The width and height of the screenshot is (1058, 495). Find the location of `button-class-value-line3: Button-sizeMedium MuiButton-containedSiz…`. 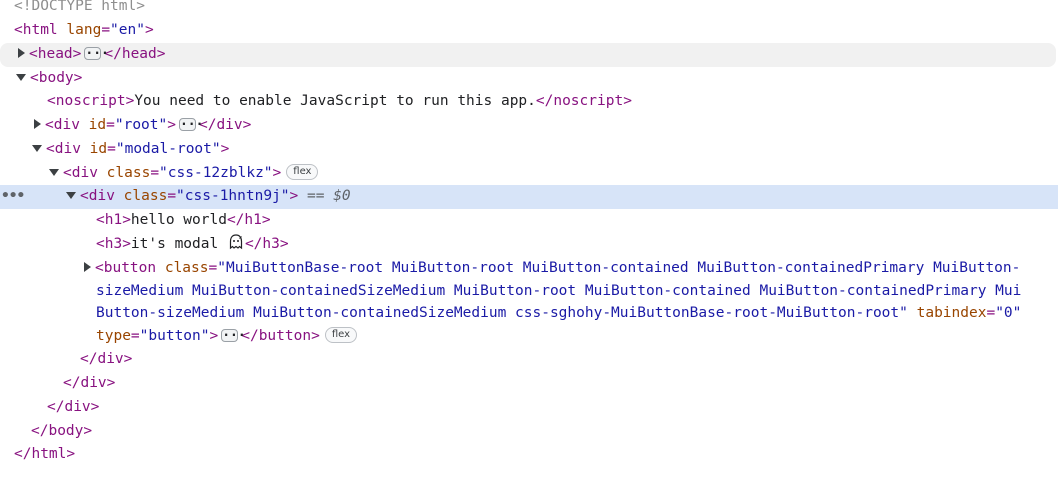

button-class-value-line3: Button-sizeMedium MuiButton-containedSiz… is located at coordinates (502, 313).